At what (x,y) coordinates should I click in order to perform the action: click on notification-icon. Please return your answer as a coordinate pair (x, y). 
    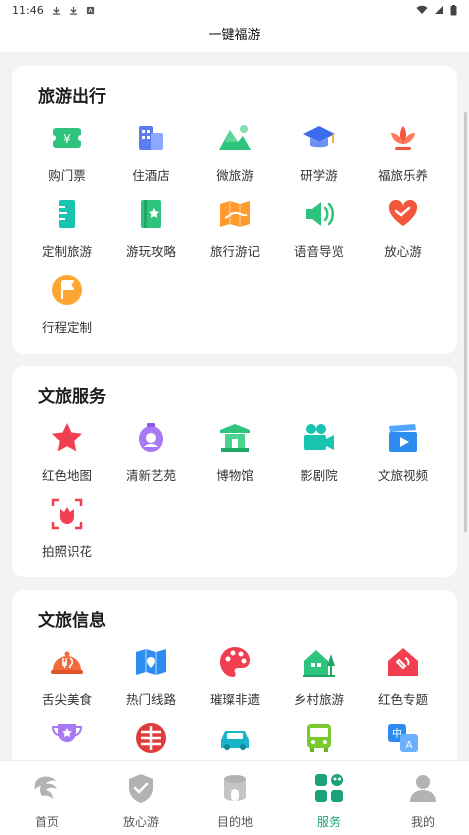
    Looking at the image, I should click on (90, 10).